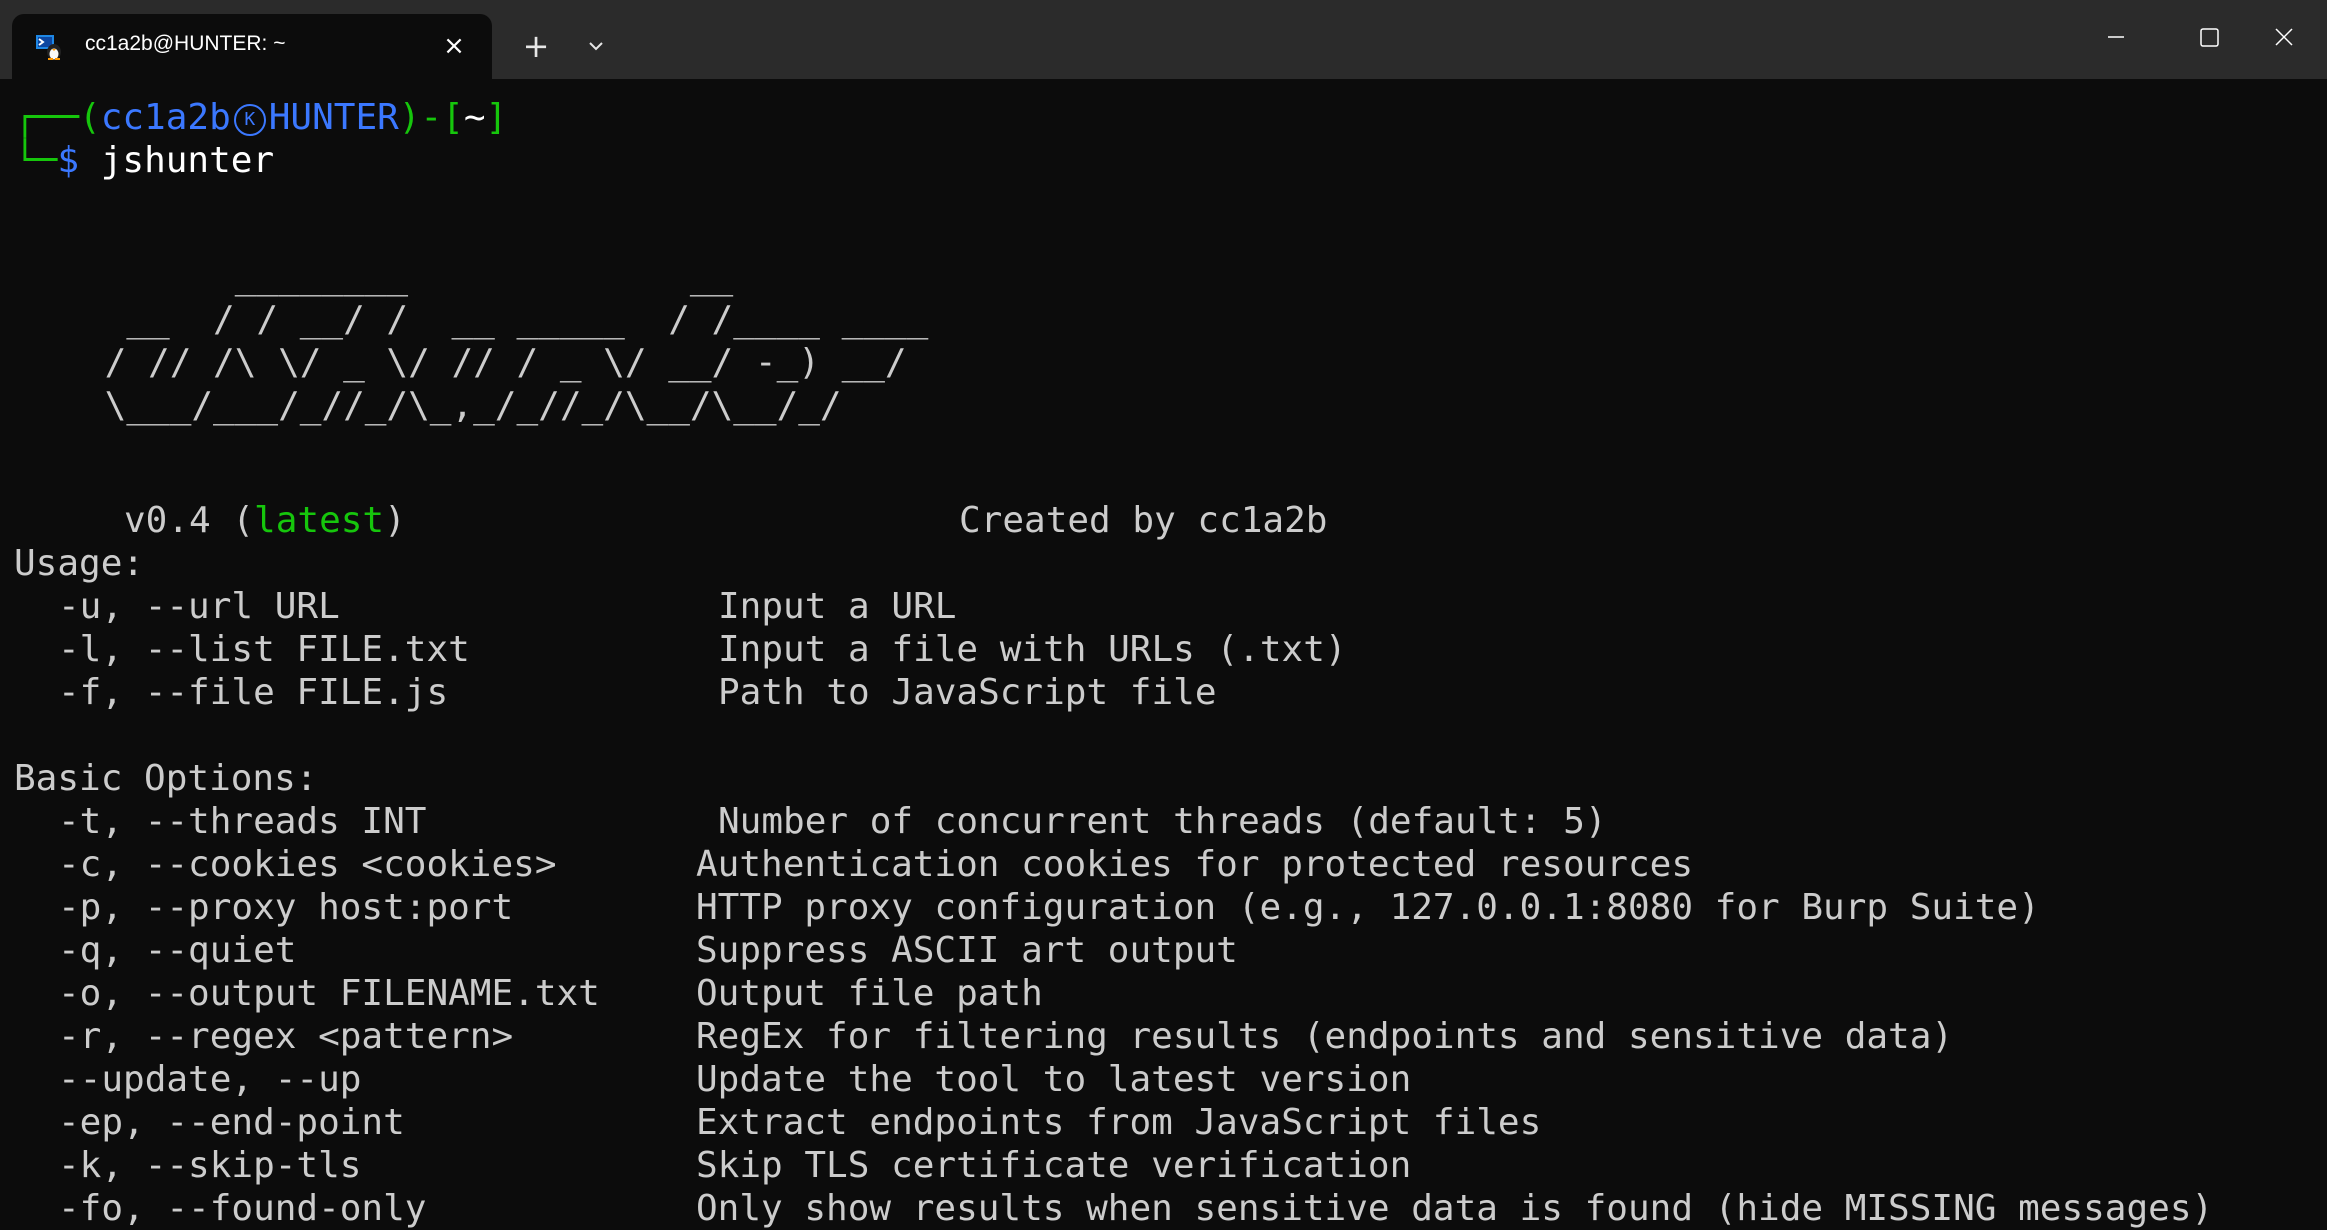 This screenshot has width=2327, height=1230. I want to click on option-flag: -c, --cookies <cookies>, so click(307, 864).